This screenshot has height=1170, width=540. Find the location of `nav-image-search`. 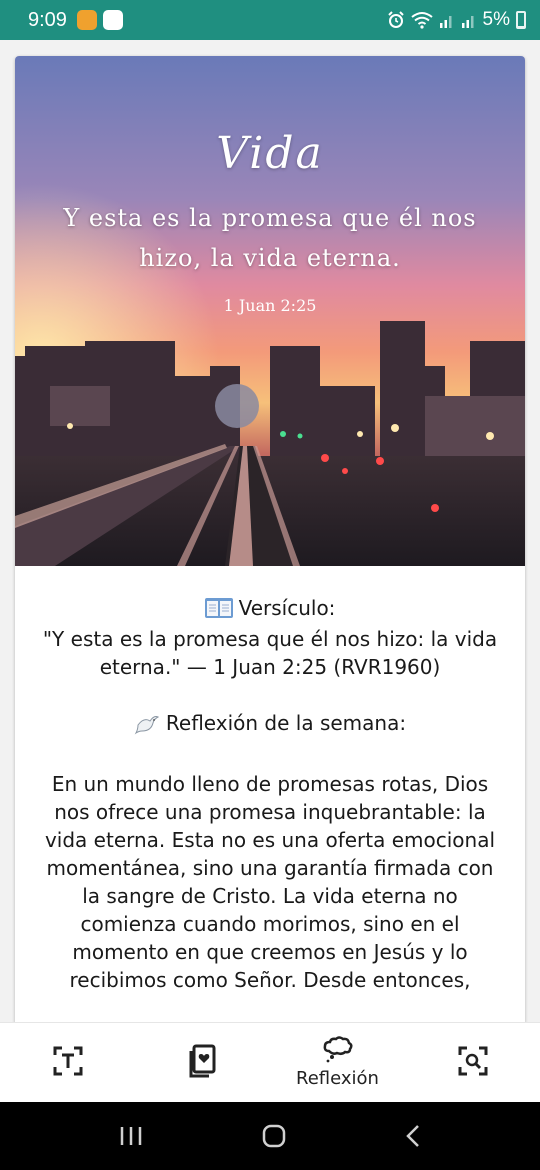

nav-image-search is located at coordinates (472, 1062).